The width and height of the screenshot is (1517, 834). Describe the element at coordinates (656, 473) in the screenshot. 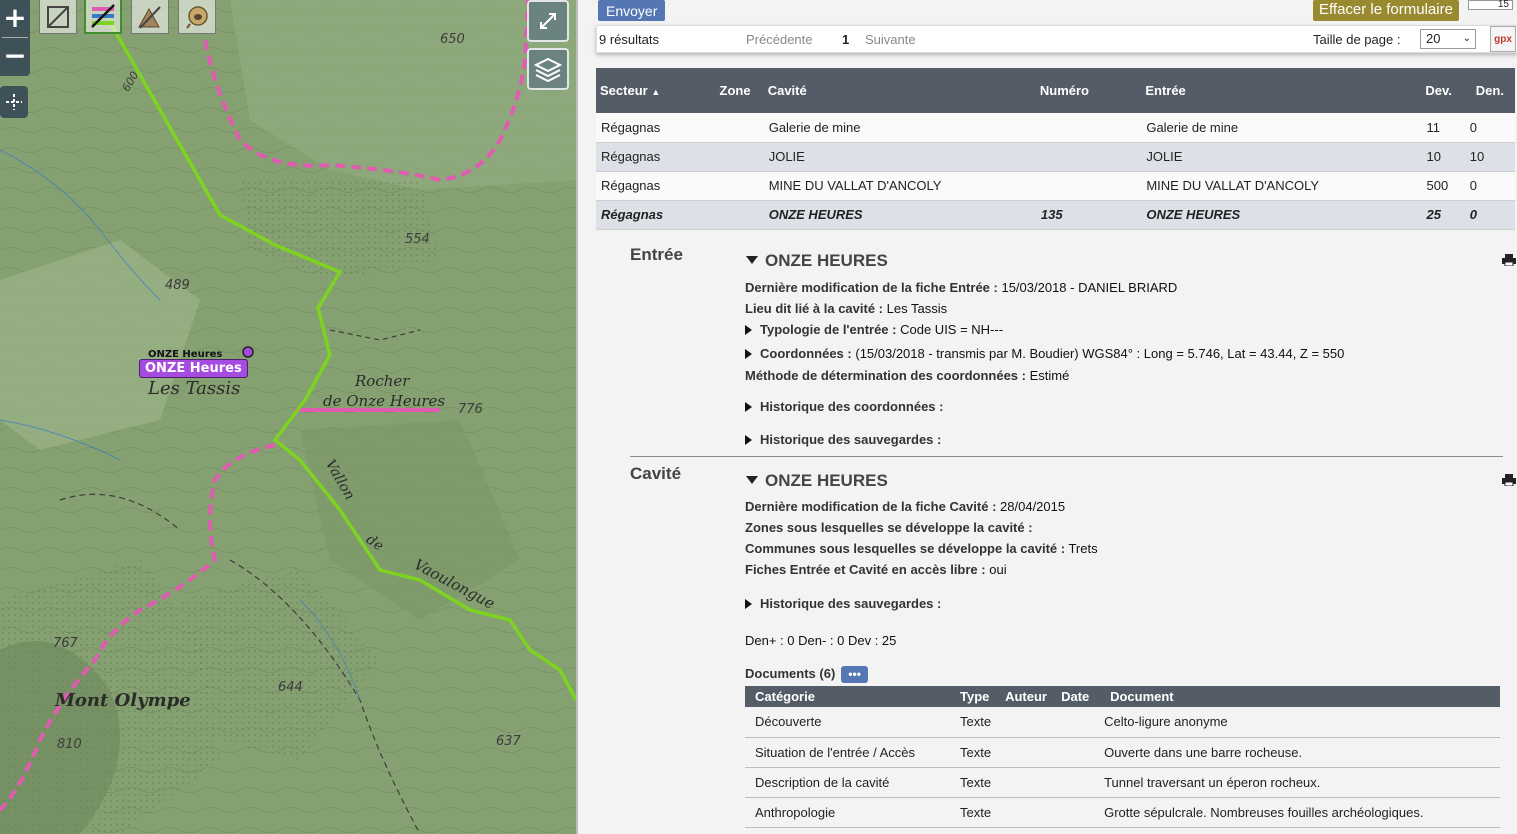

I see `cavite-section-title: Cavité` at that location.